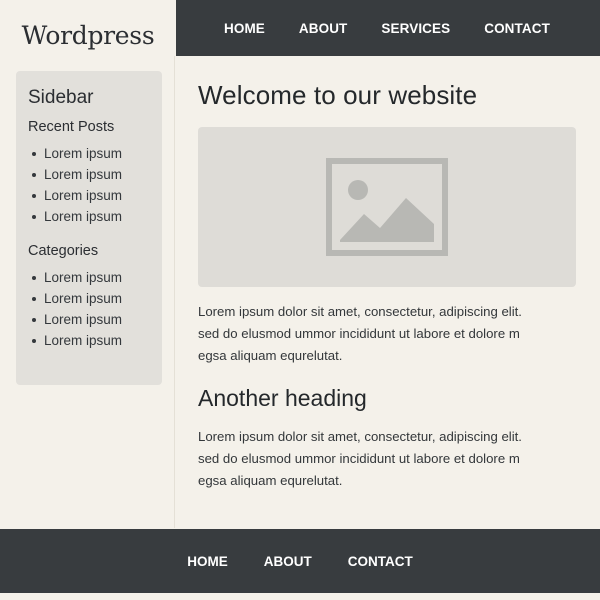 The image size is (600, 600). I want to click on footer: HOME ABOUT CONTACT, so click(300, 561).